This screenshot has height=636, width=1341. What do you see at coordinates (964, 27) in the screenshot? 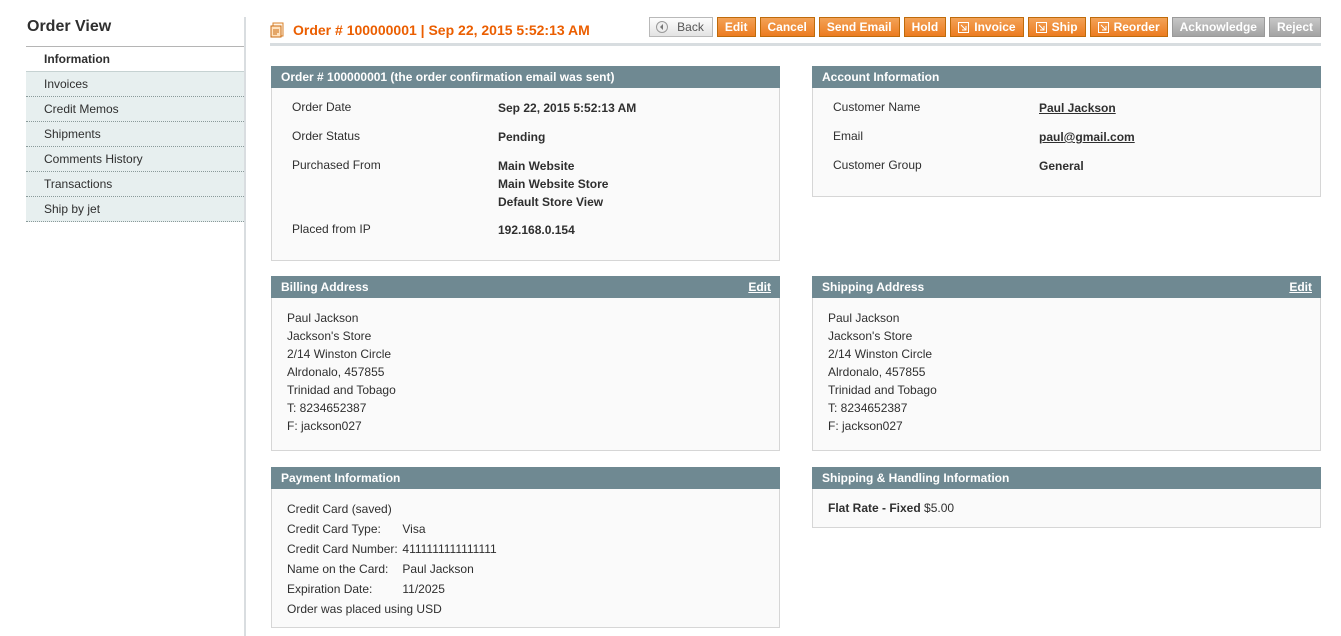
I see `invoice-icon` at bounding box center [964, 27].